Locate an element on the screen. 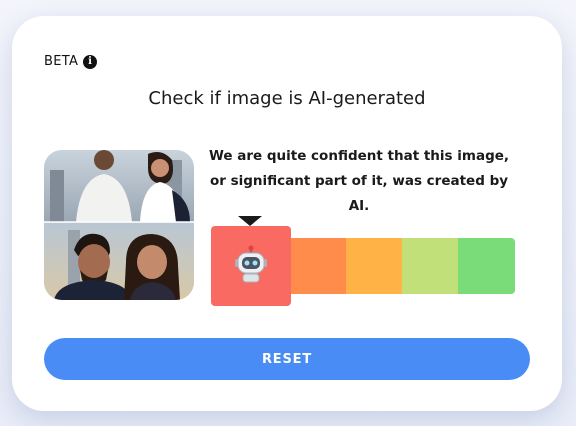 The image size is (576, 426). page-title: Check if image is AI-generated is located at coordinates (287, 98).